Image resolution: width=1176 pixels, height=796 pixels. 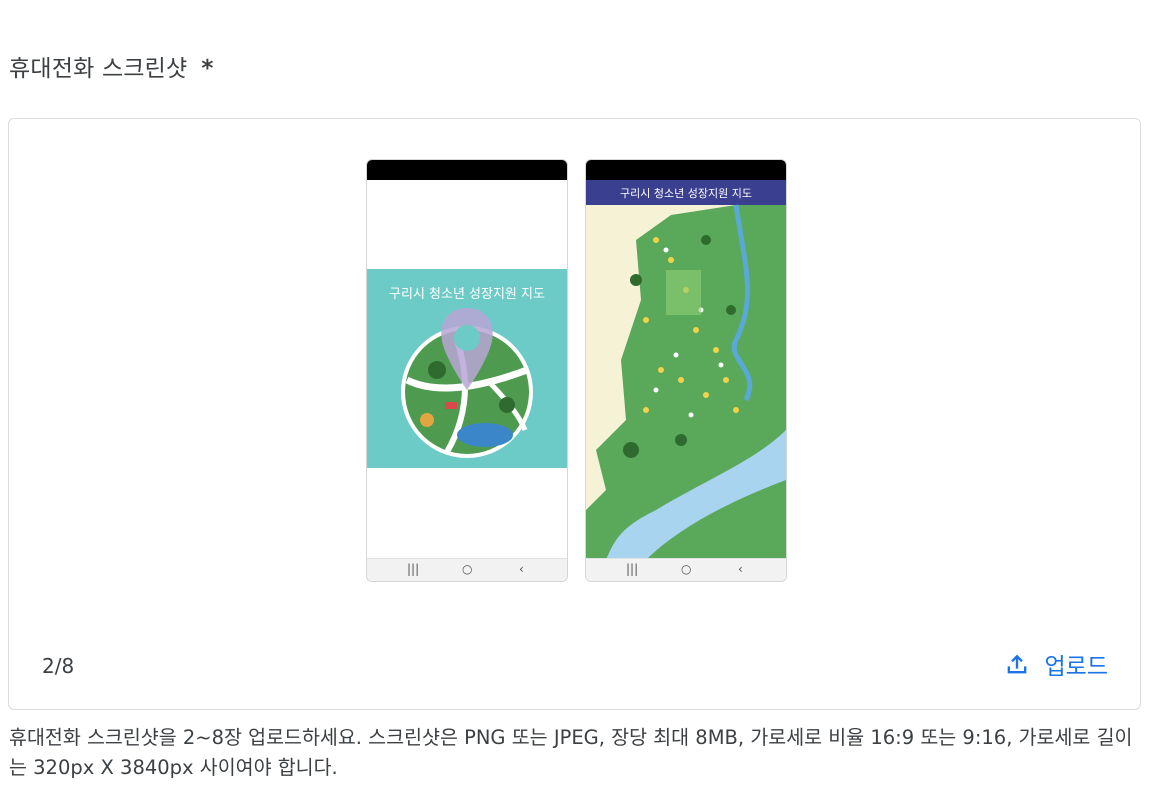 I want to click on required-mark: *, so click(x=207, y=69).